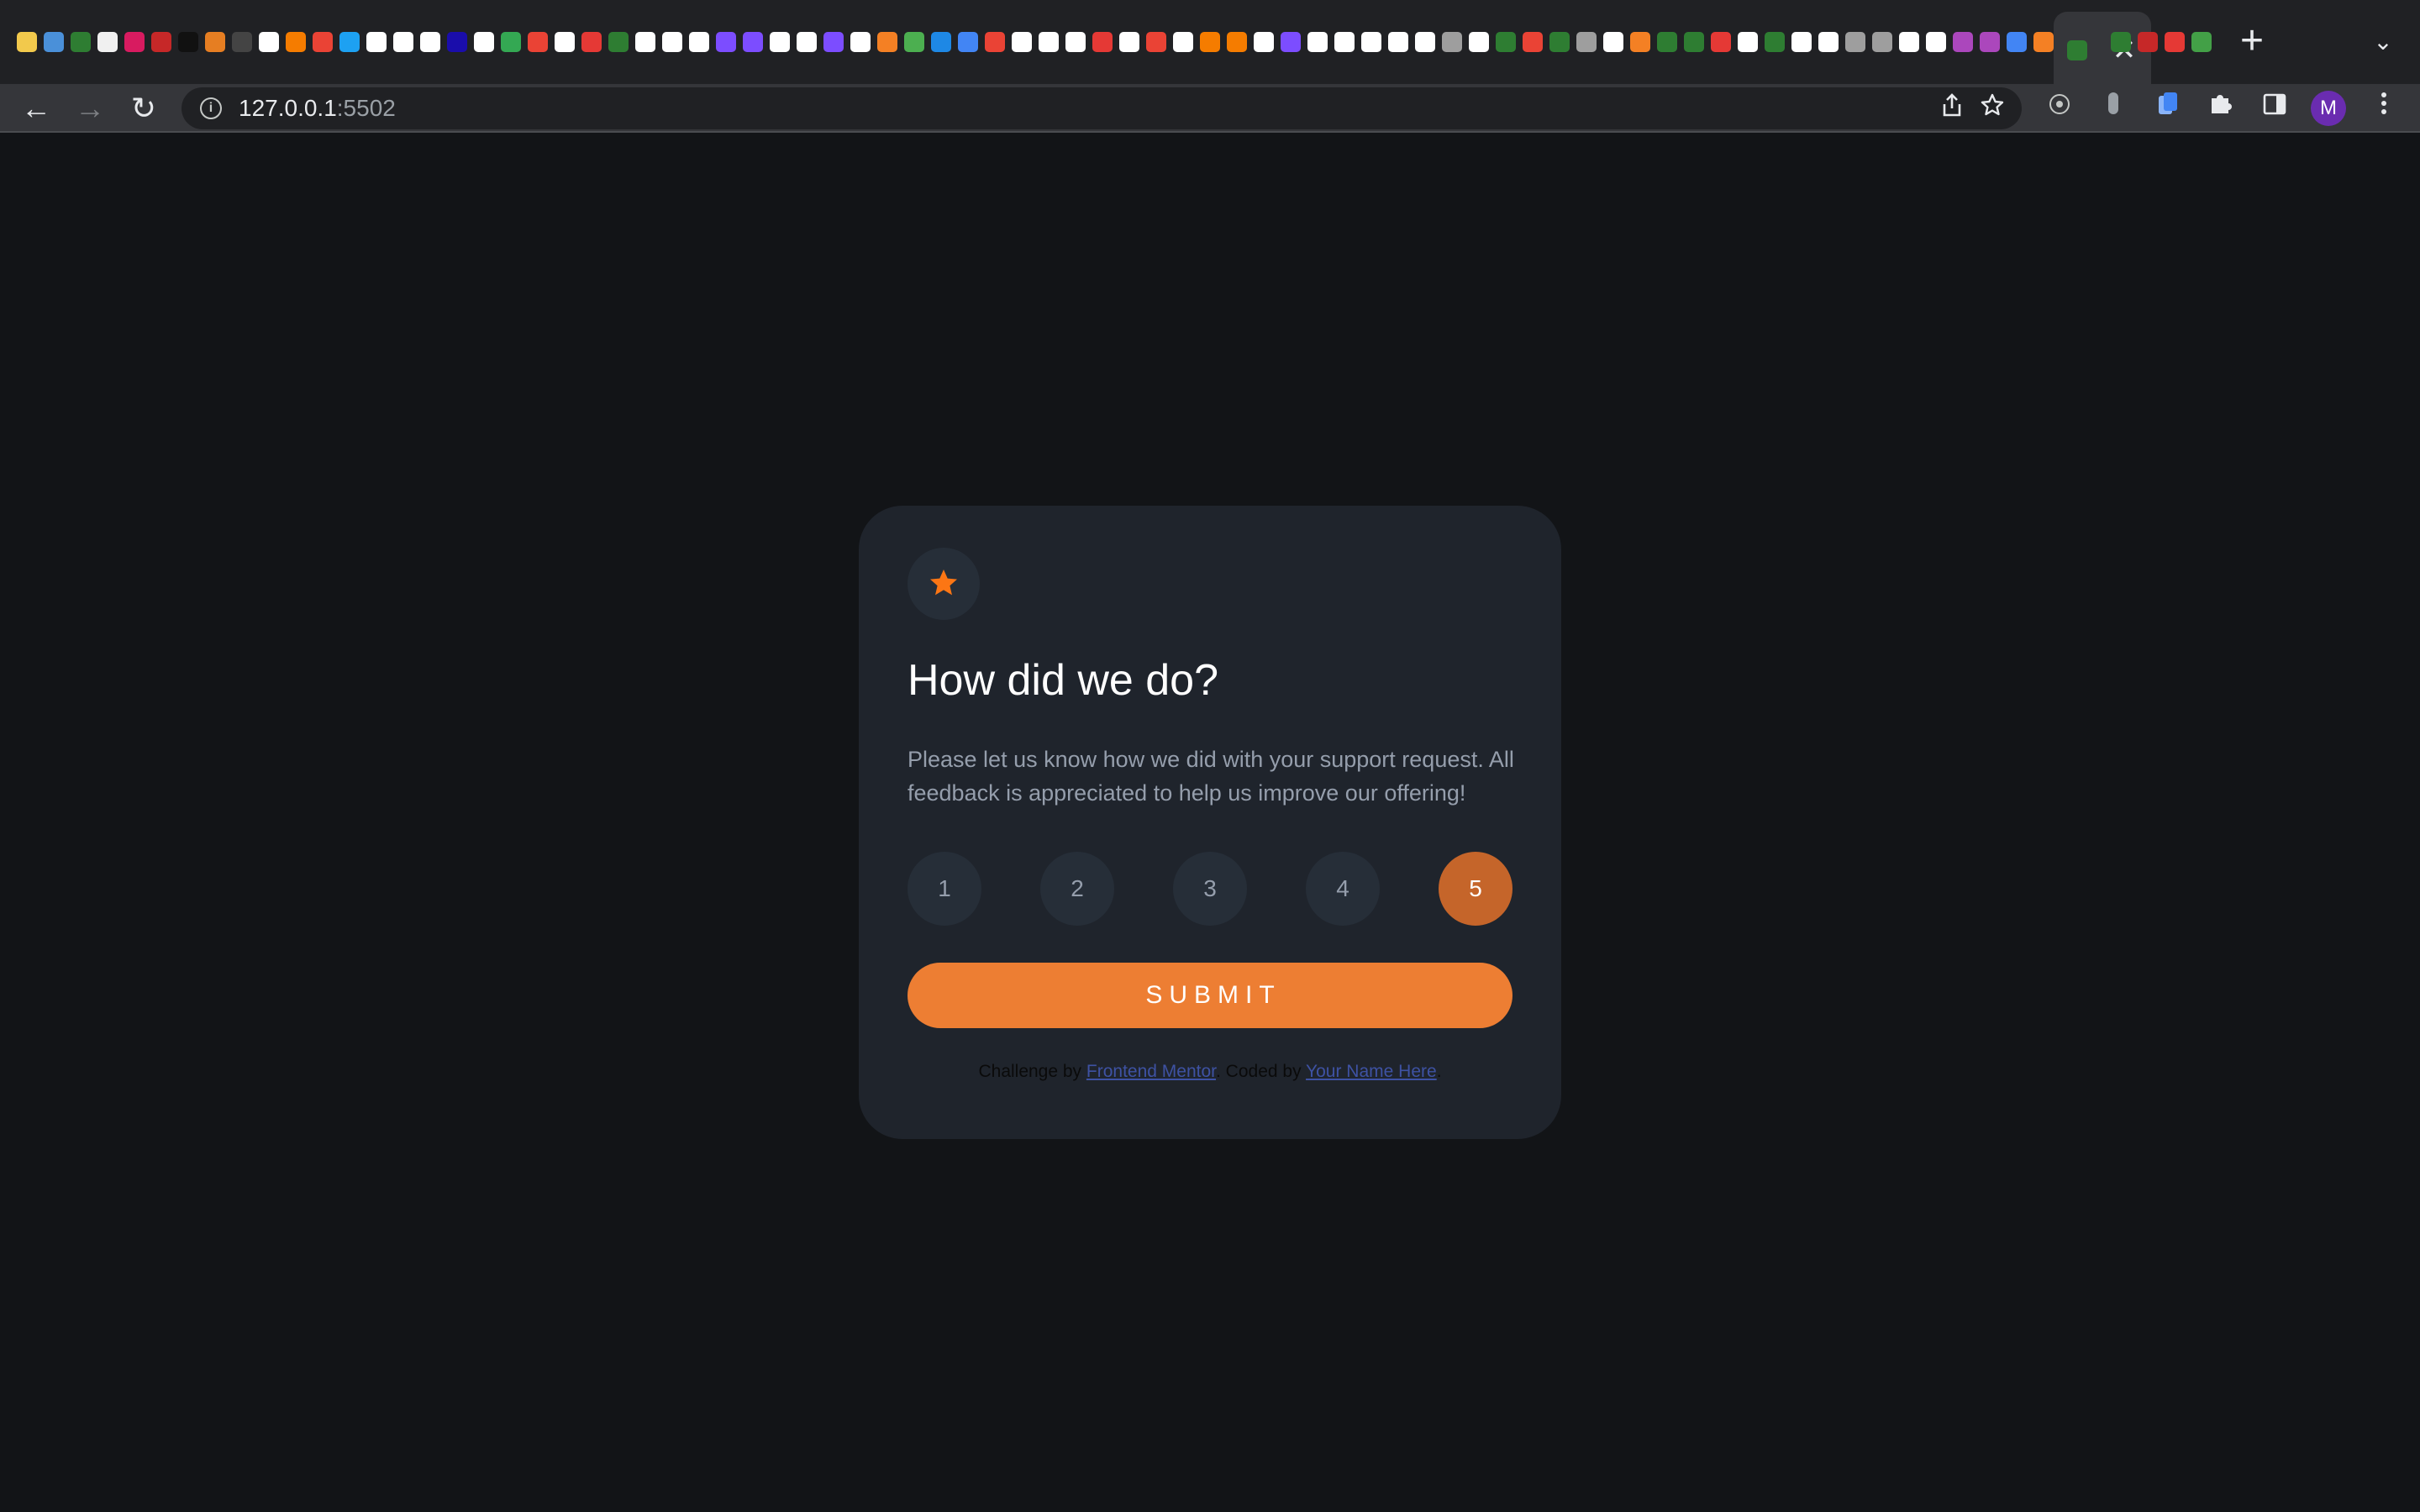 This screenshot has height=1512, width=2420. I want to click on site-info-icon: i, so click(211, 108).